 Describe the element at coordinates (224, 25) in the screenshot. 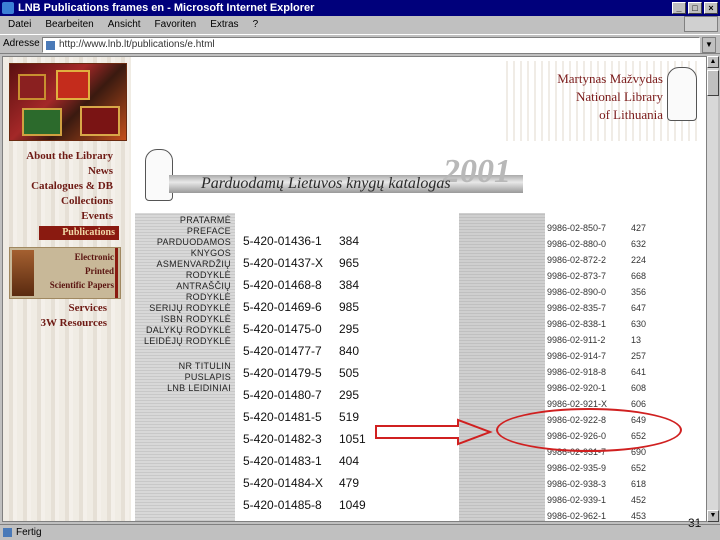

I see `menu-extras: Extras` at that location.